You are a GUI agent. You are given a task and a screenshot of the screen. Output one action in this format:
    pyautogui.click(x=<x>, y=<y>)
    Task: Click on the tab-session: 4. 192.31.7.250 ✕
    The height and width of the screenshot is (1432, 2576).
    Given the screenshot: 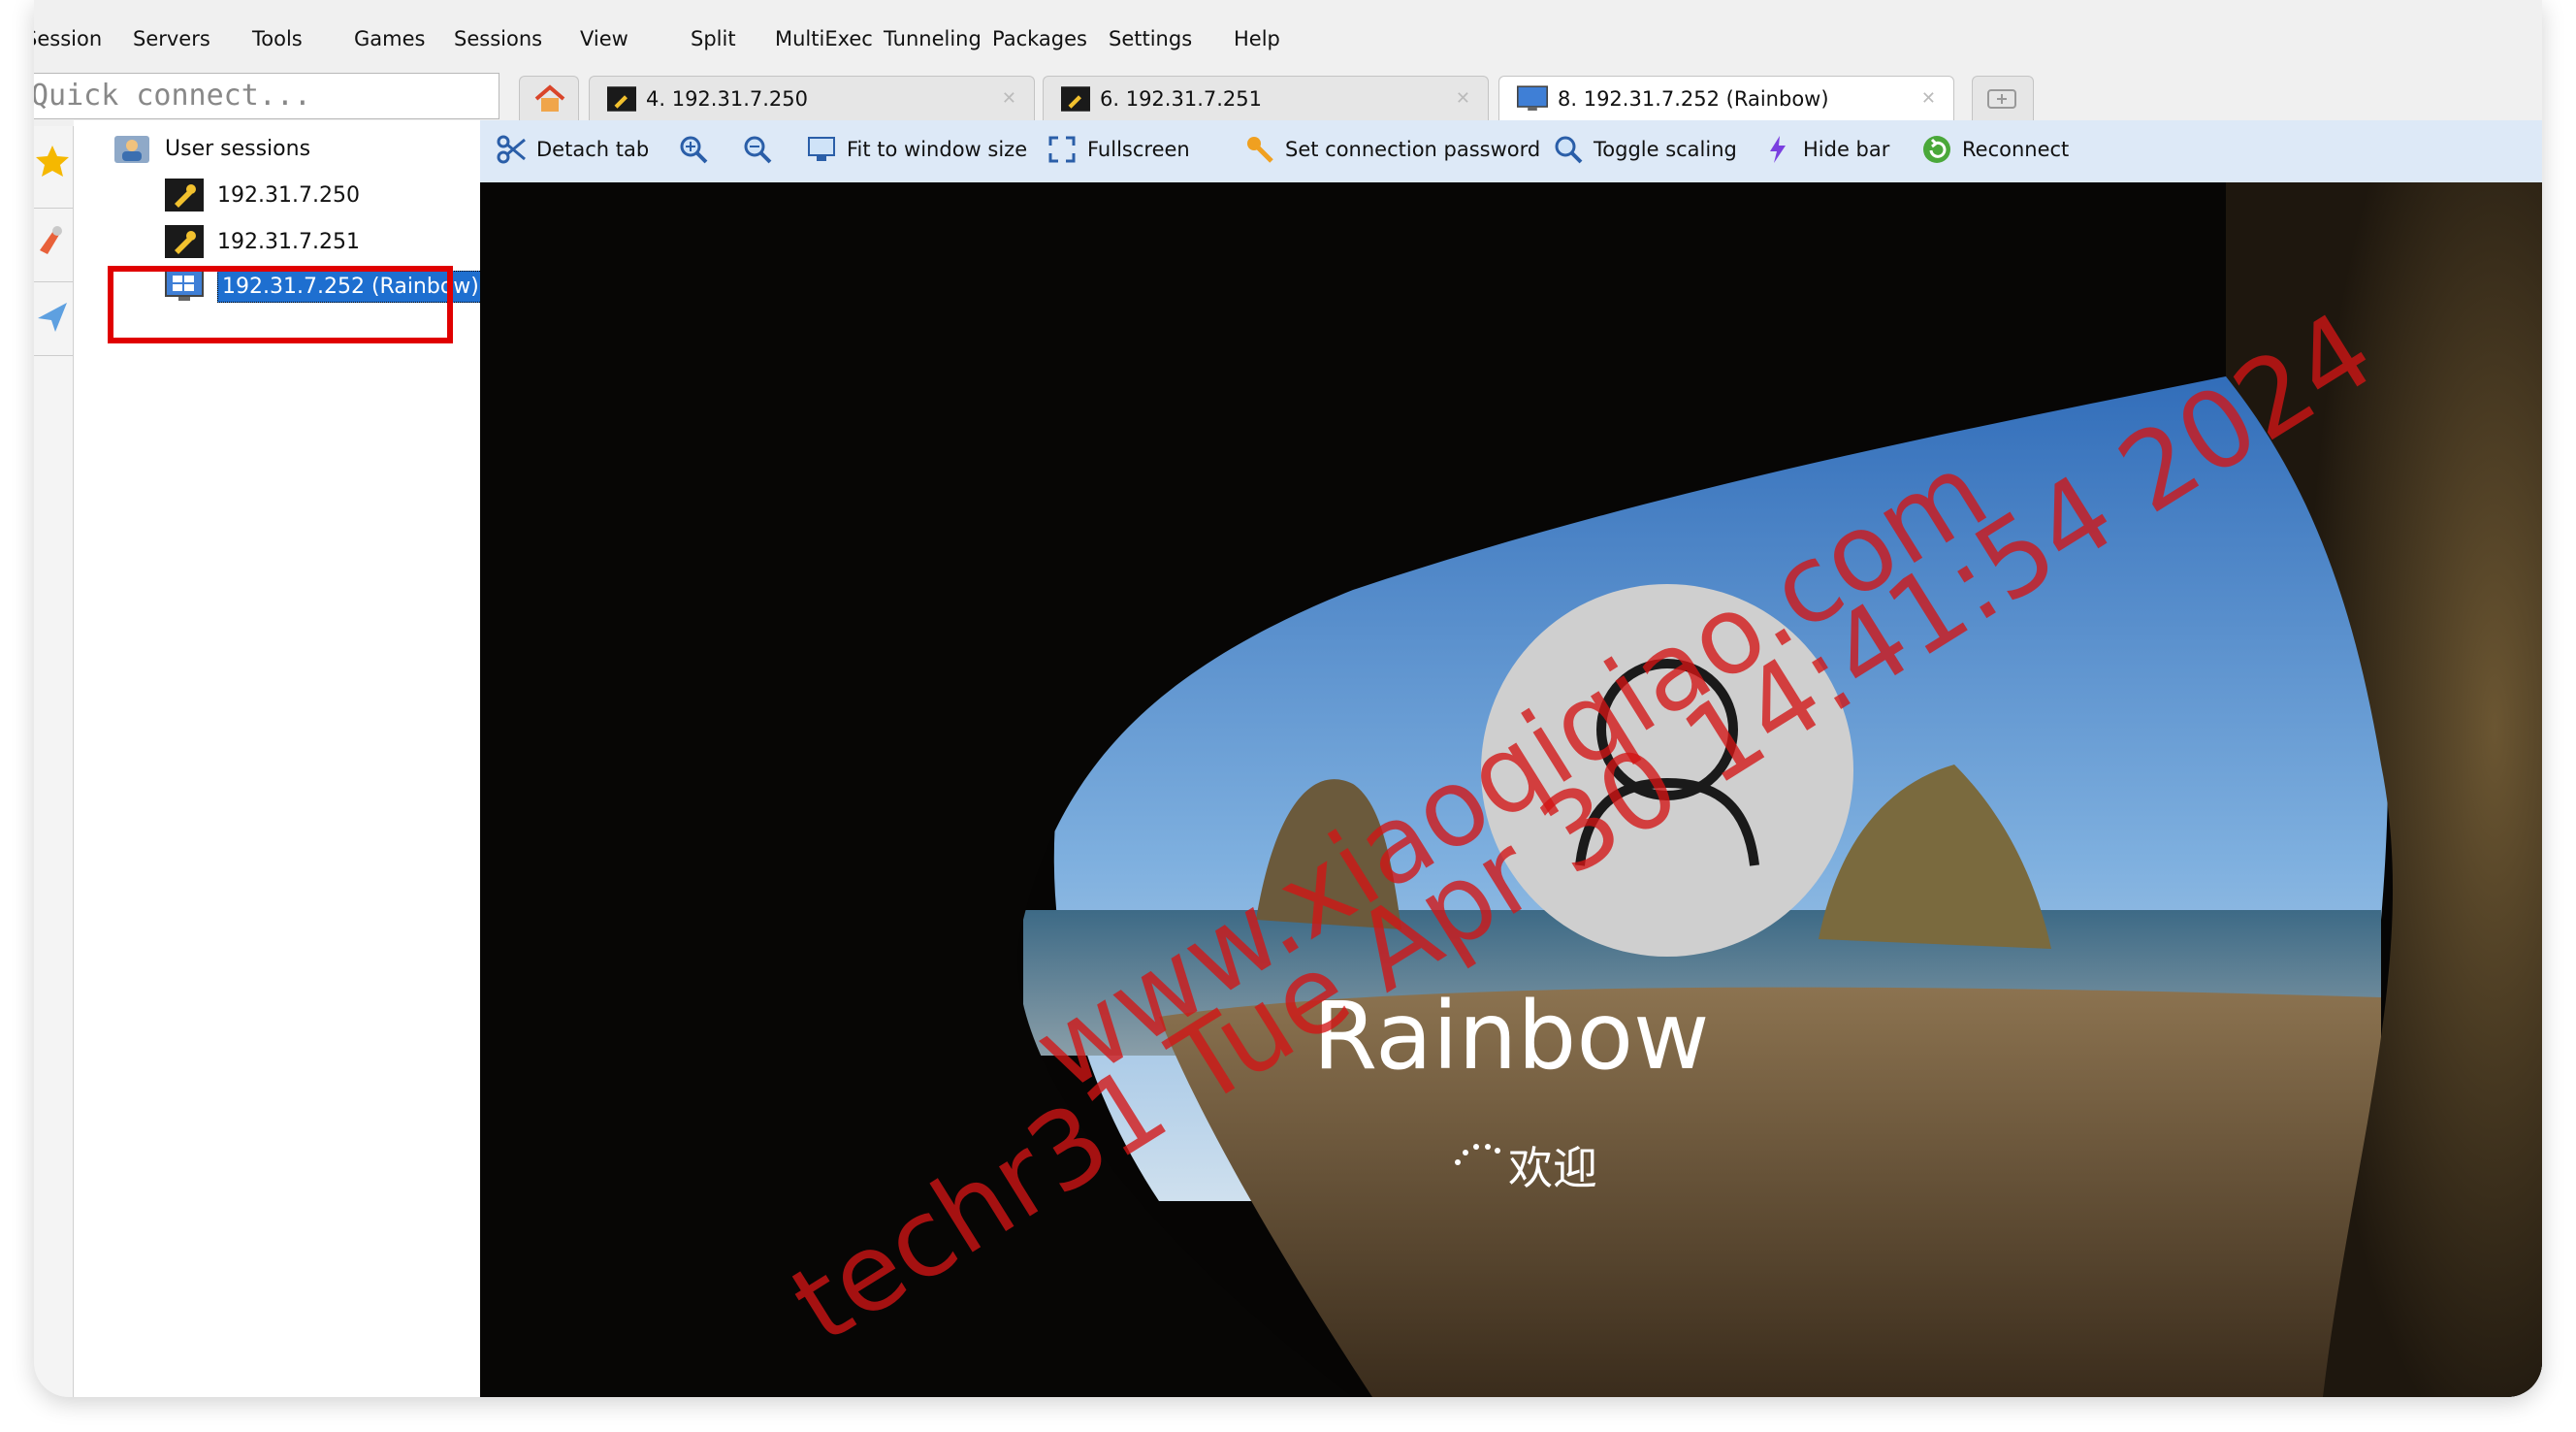 What is the action you would take?
    pyautogui.click(x=812, y=98)
    